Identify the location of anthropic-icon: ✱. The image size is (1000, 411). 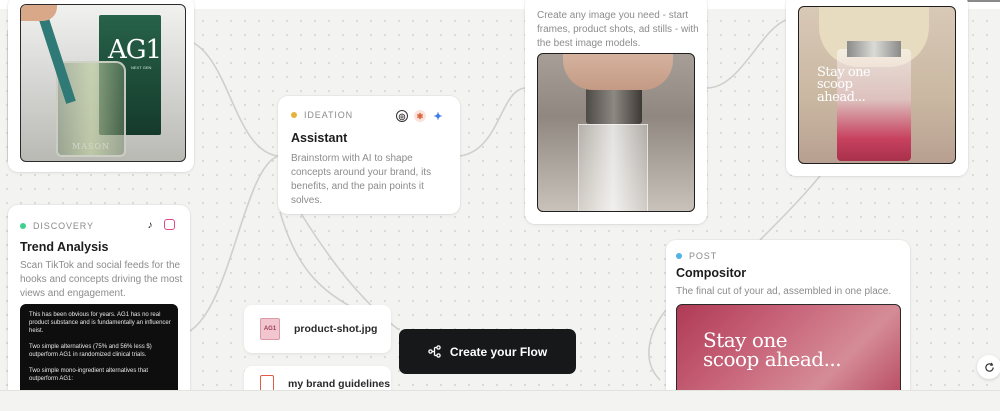
(420, 116).